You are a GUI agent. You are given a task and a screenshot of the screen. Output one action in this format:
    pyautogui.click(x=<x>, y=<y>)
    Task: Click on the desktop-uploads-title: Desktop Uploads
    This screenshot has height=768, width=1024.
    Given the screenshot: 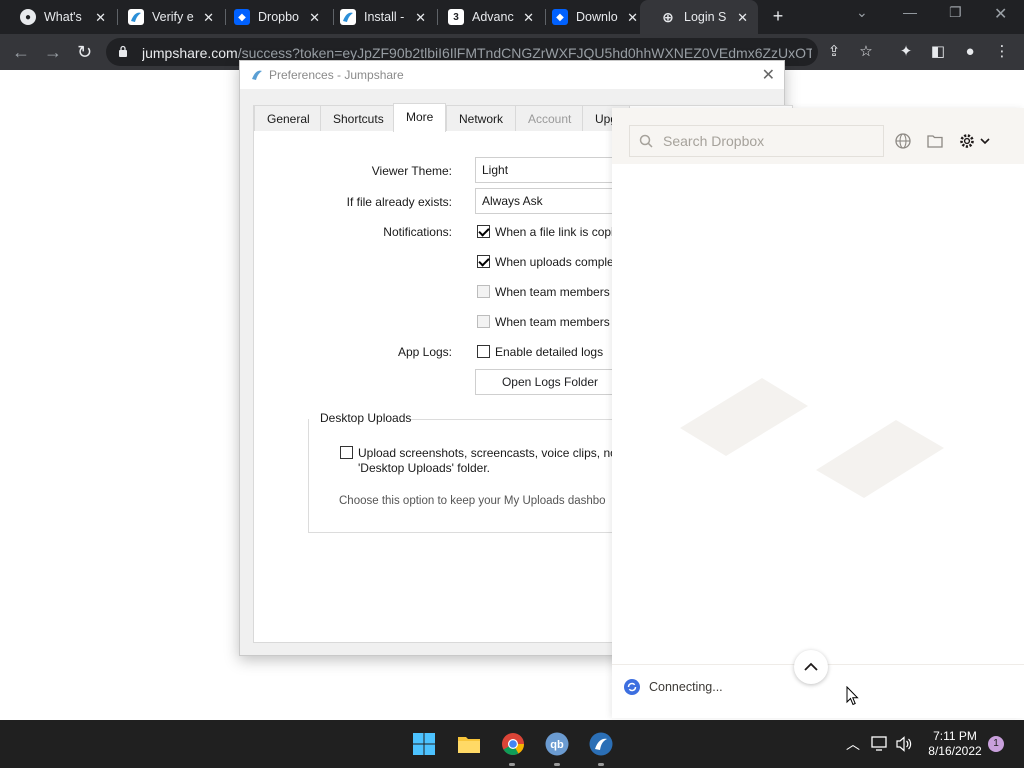 What is the action you would take?
    pyautogui.click(x=366, y=418)
    